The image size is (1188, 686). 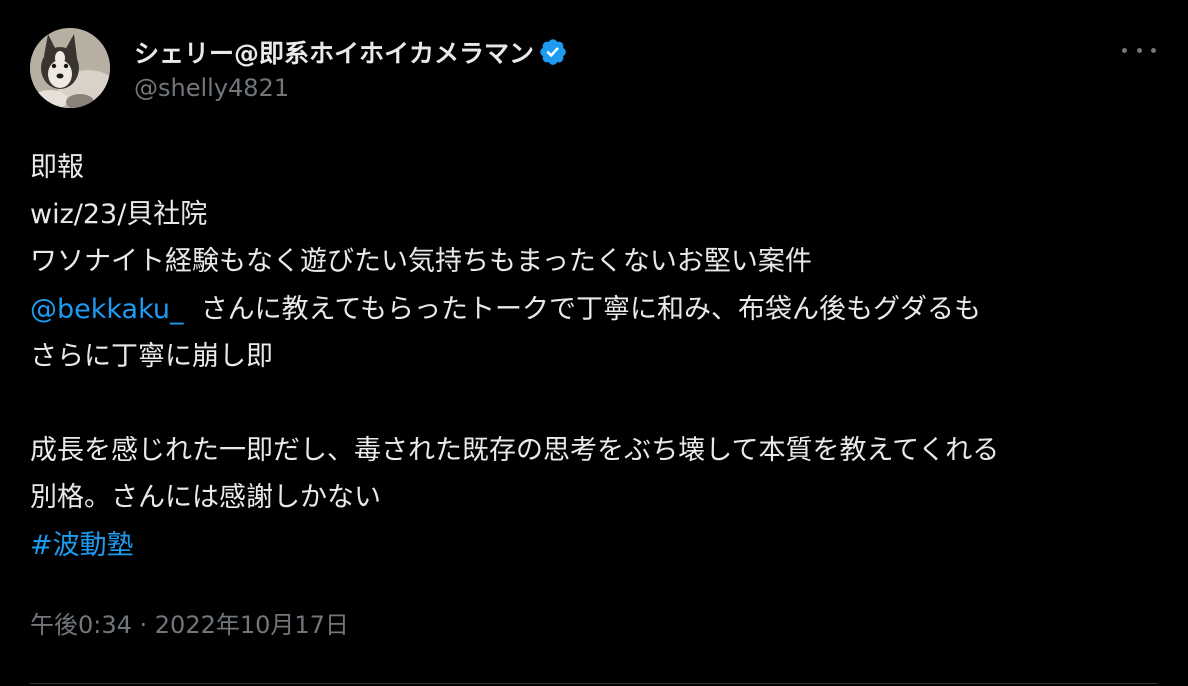 I want to click on hashtag-link: #波動塾, so click(x=82, y=545).